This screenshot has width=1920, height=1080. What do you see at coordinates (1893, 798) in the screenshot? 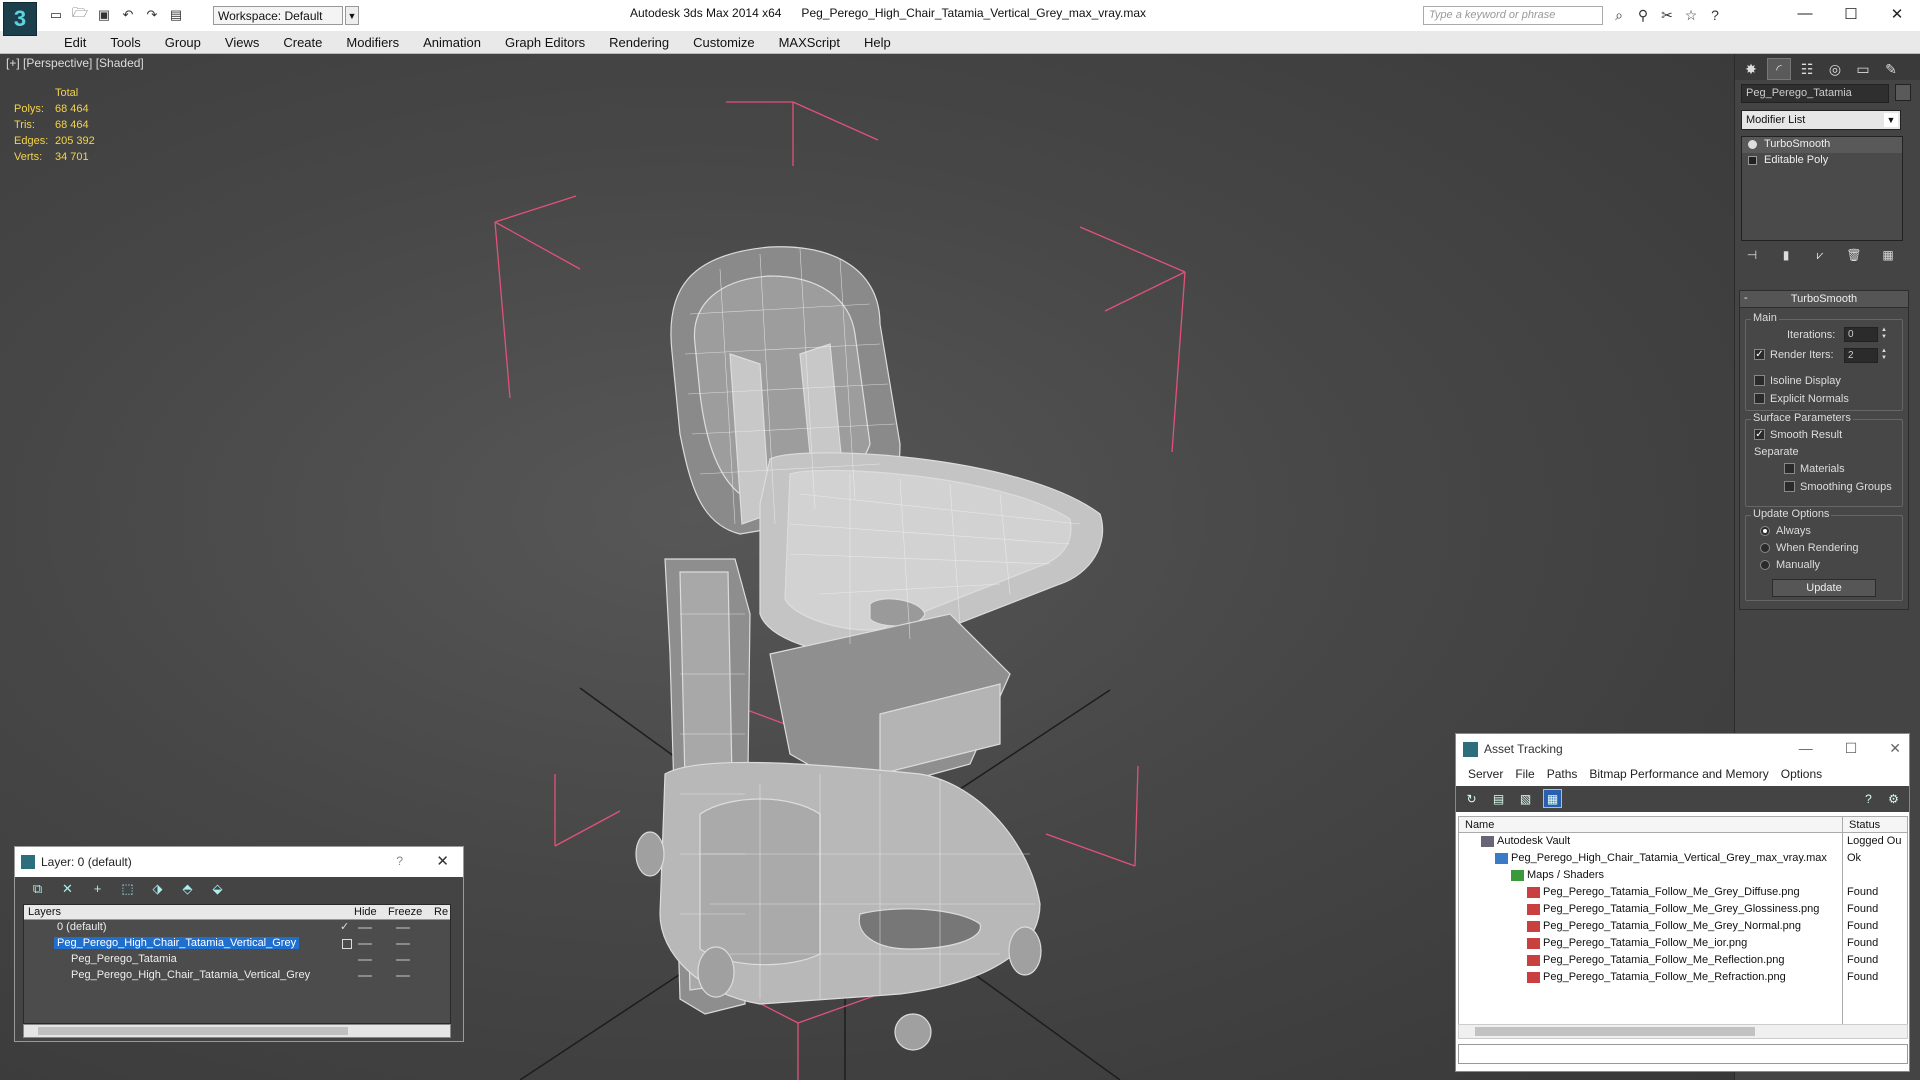
I see `help-settings-icon: ⚙` at bounding box center [1893, 798].